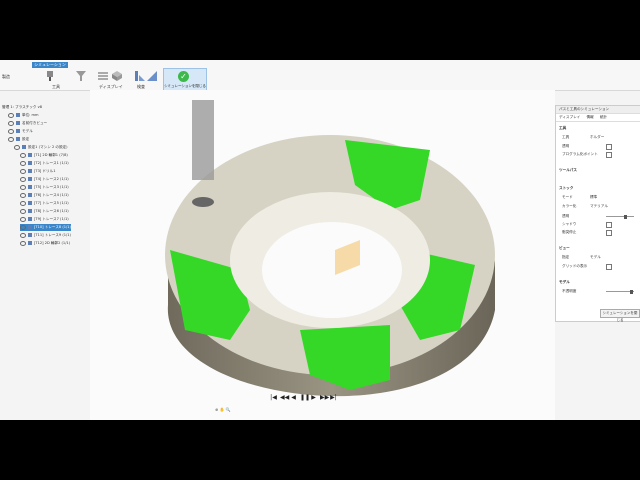 The width and height of the screenshot is (640, 480). Describe the element at coordinates (44, 163) in the screenshot. I see `browser-tree-item: [T2] トレース1 (1/1)` at that location.